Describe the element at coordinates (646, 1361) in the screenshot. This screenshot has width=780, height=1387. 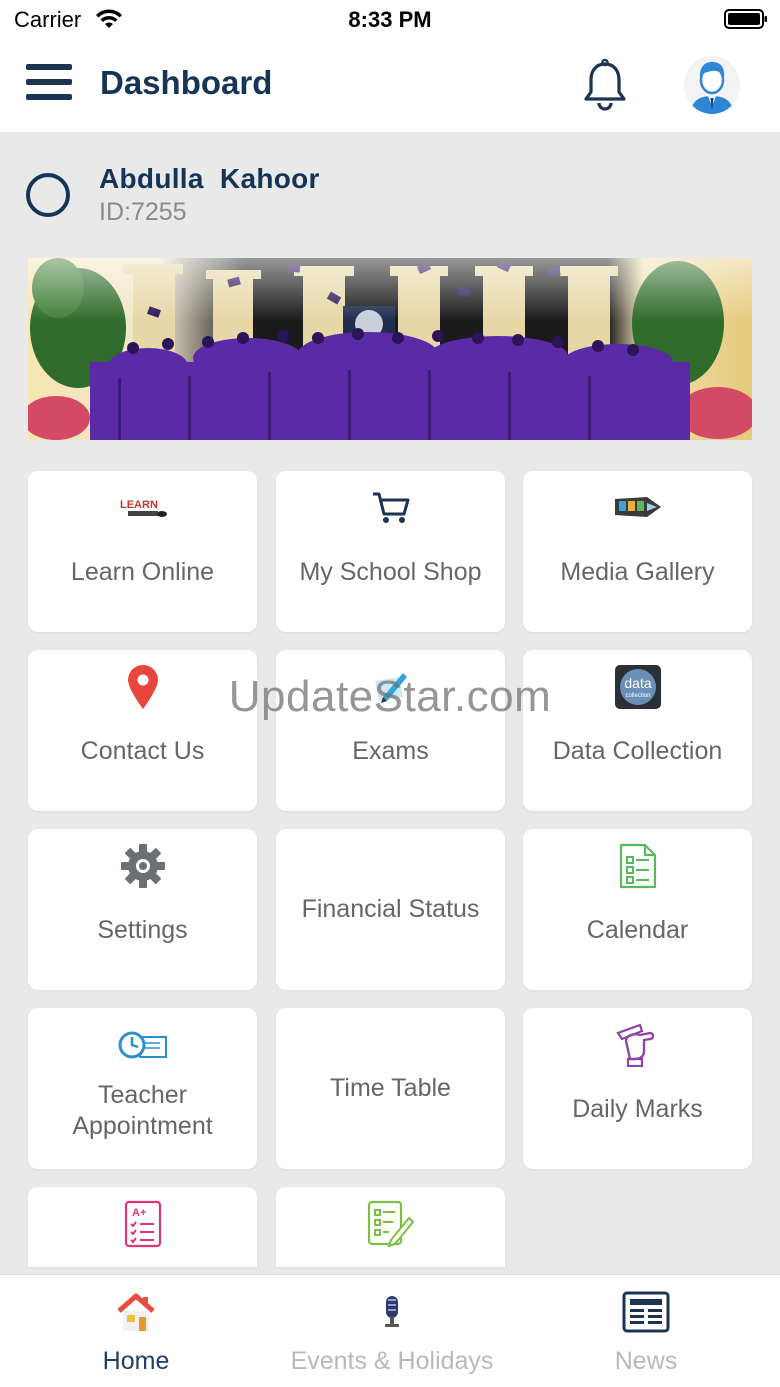
I see `tab-label: News` at that location.